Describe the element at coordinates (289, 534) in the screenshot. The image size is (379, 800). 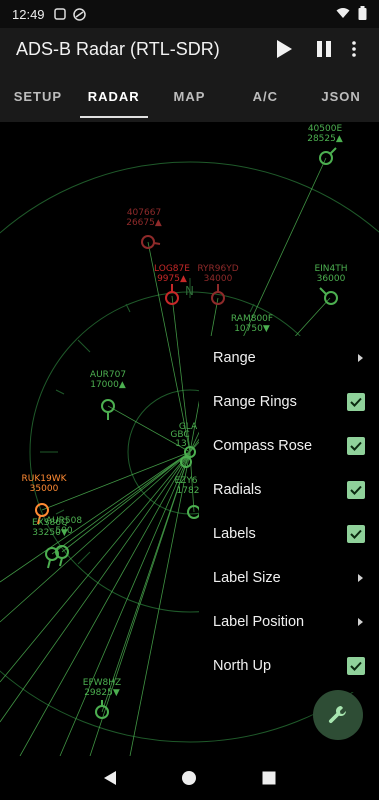
I see `menu-item-labels: Labels` at that location.